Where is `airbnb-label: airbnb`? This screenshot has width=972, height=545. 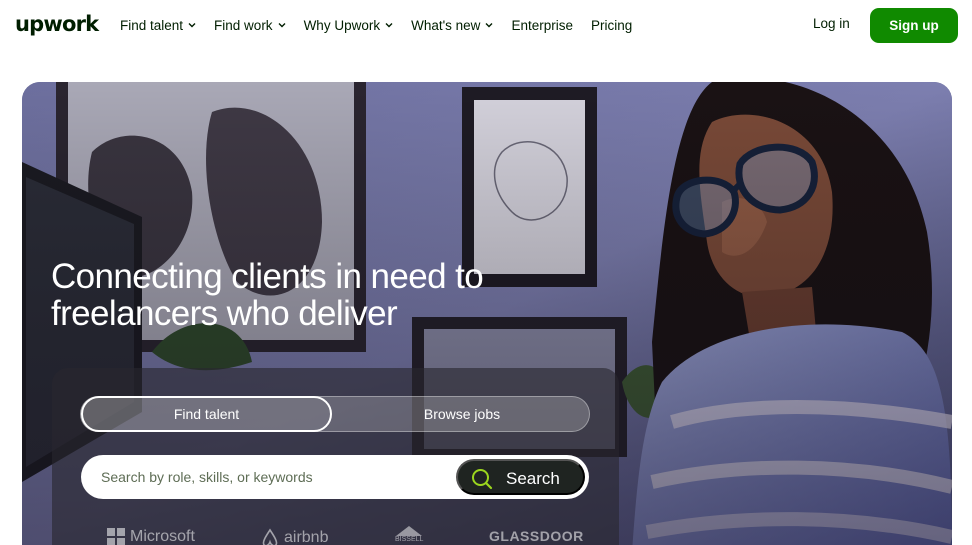 airbnb-label: airbnb is located at coordinates (306, 537).